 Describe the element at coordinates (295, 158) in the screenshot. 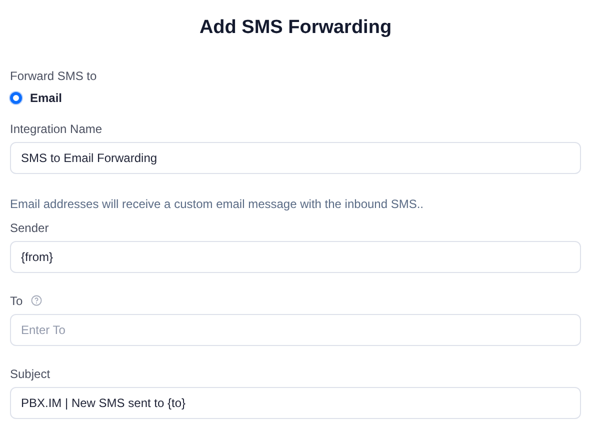

I see `text-input: SMS to Email Forwarding` at that location.